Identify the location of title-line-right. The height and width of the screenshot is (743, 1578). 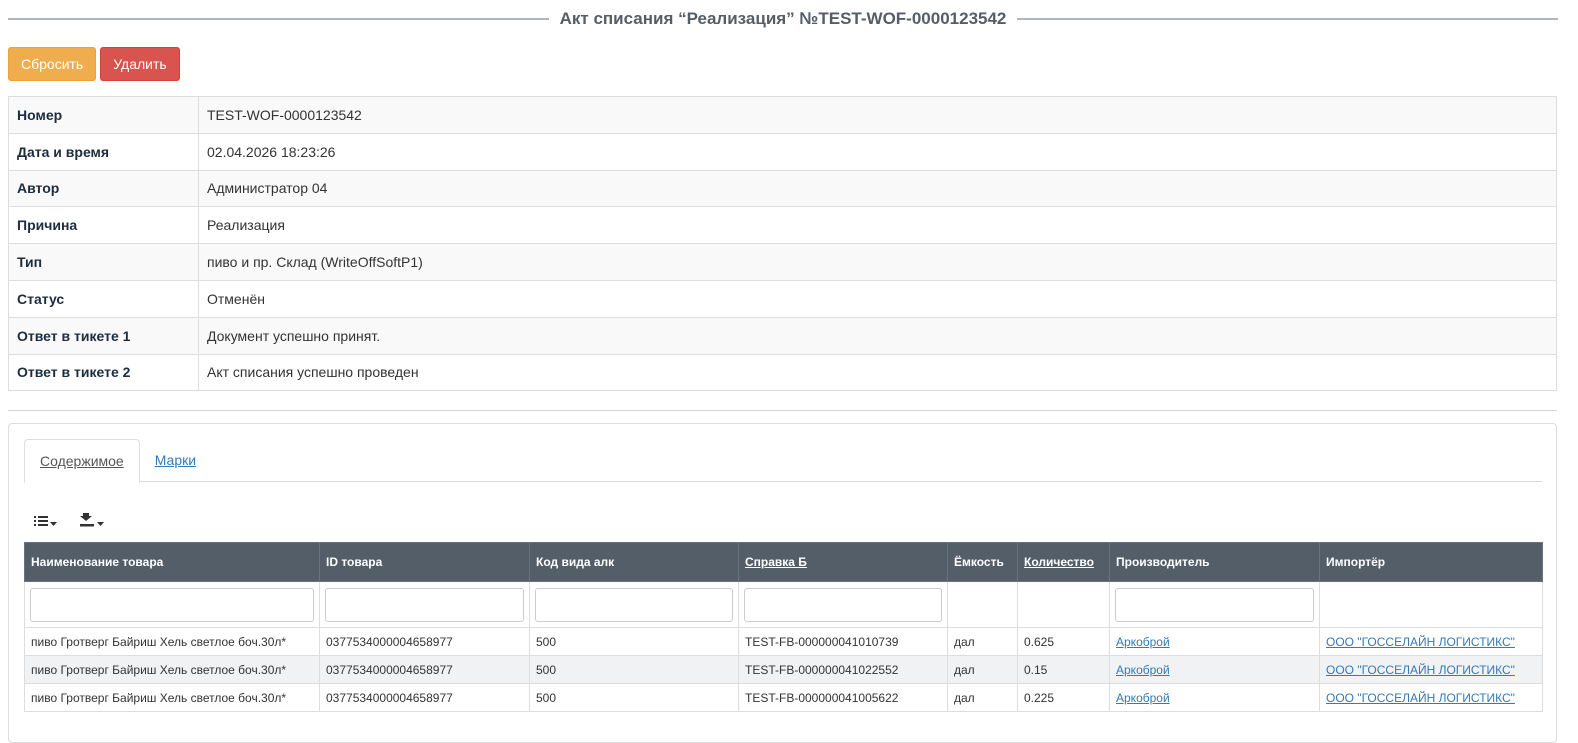
(1288, 19).